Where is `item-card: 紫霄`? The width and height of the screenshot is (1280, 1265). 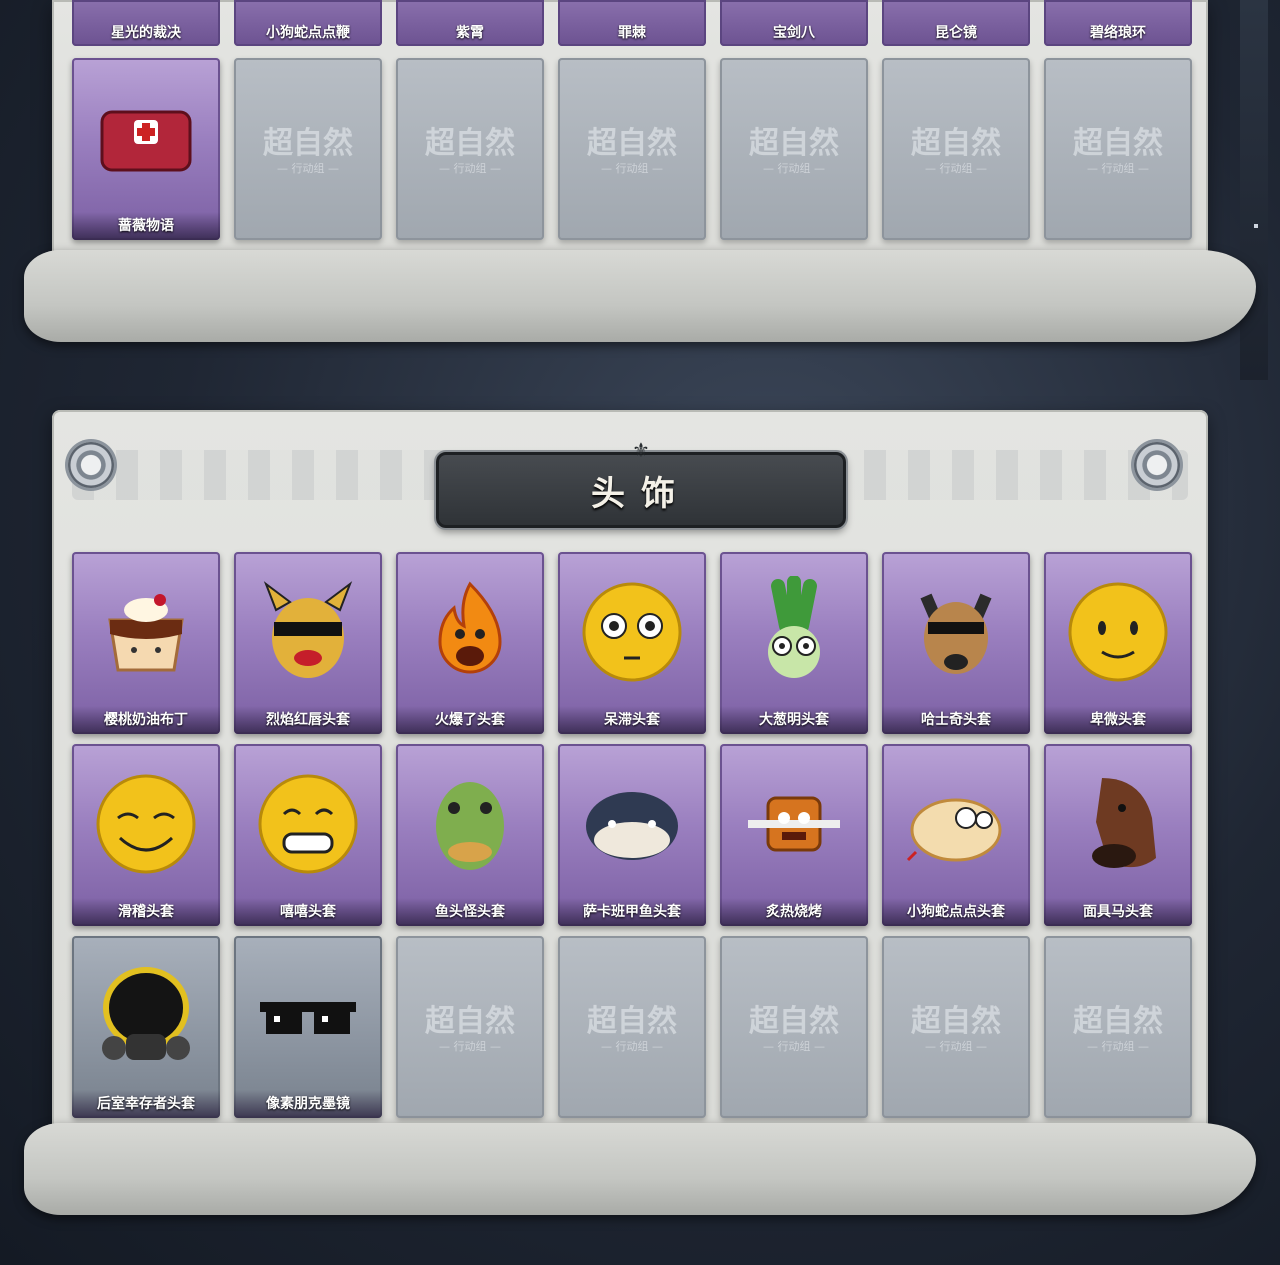 item-card: 紫霄 is located at coordinates (470, 23).